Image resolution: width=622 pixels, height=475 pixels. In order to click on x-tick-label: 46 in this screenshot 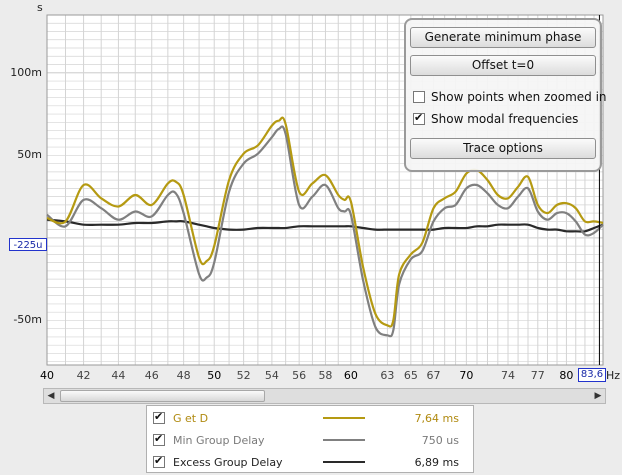, I will do `click(151, 375)`.